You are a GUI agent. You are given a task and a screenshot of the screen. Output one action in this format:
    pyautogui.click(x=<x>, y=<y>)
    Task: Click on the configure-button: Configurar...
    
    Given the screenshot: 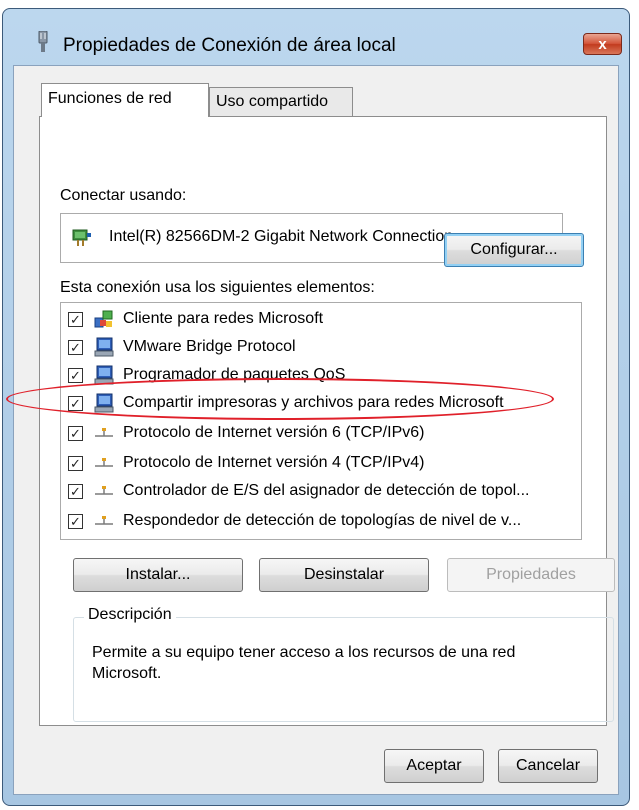 What is the action you would take?
    pyautogui.click(x=514, y=250)
    